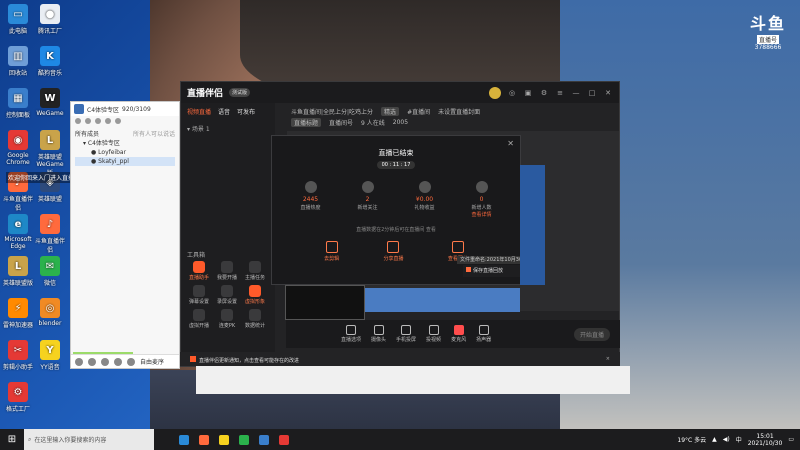 The width and height of the screenshot is (800, 450). I want to click on toolbox-item: 数据统计, so click(255, 319).